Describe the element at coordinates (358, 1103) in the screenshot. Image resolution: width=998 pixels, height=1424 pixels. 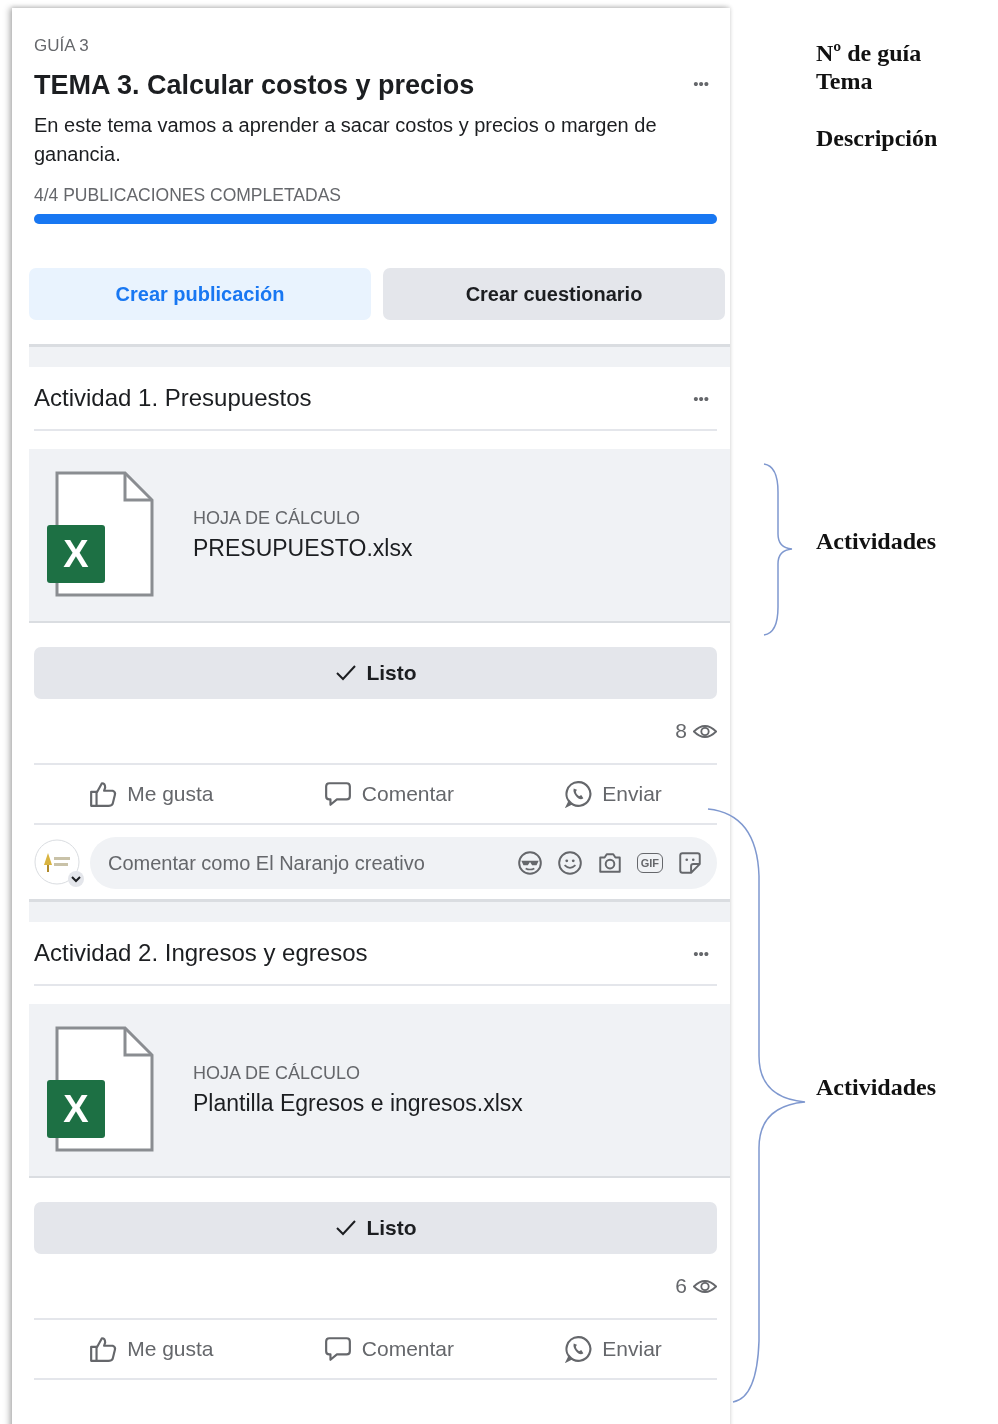
I see `file-name: Plantilla Egresos e ingresos.xlsx` at that location.